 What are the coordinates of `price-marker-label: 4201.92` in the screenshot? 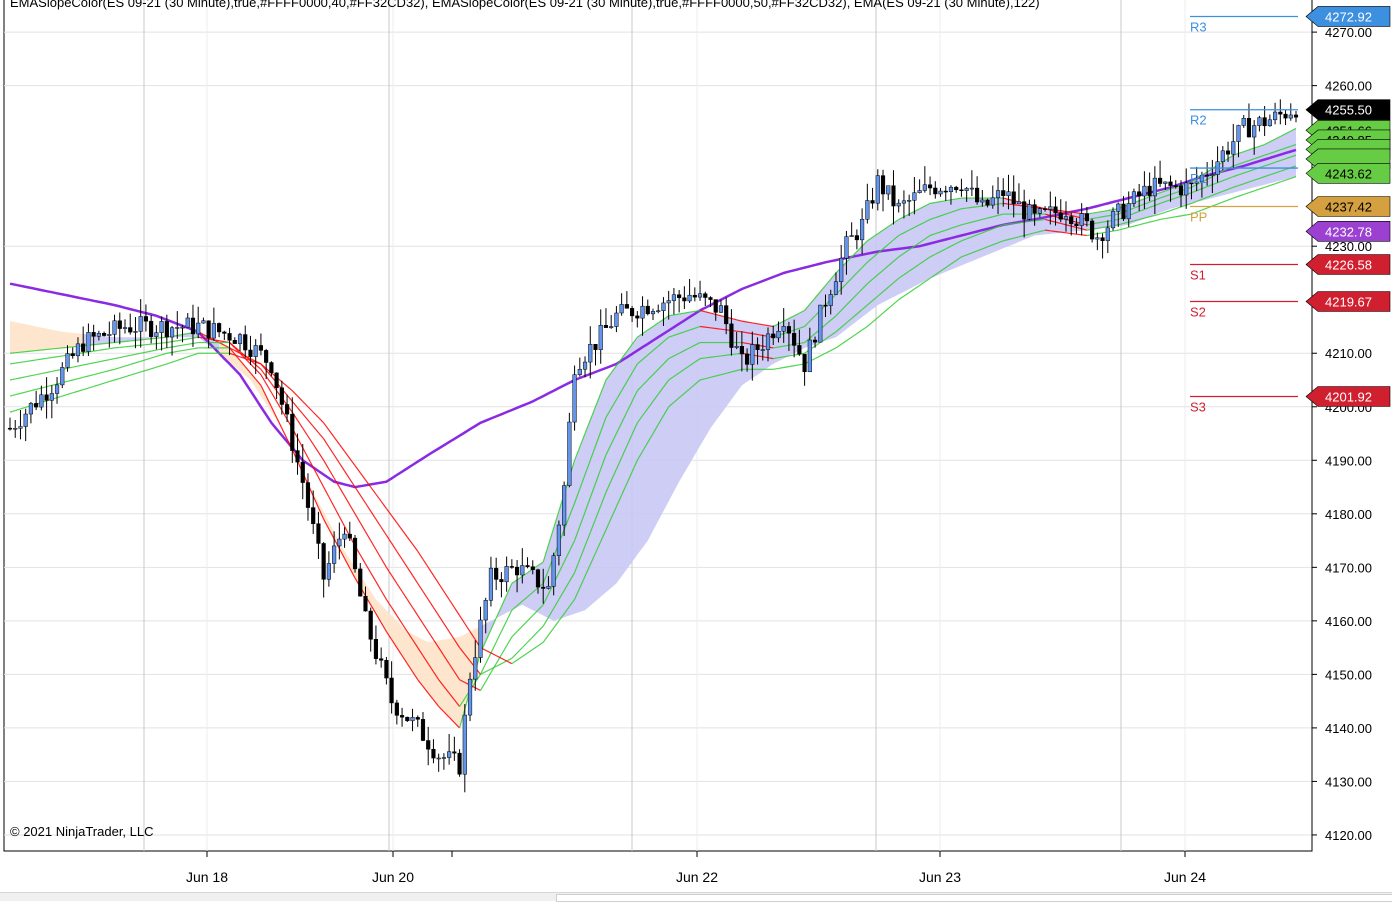 It's located at (1348, 396).